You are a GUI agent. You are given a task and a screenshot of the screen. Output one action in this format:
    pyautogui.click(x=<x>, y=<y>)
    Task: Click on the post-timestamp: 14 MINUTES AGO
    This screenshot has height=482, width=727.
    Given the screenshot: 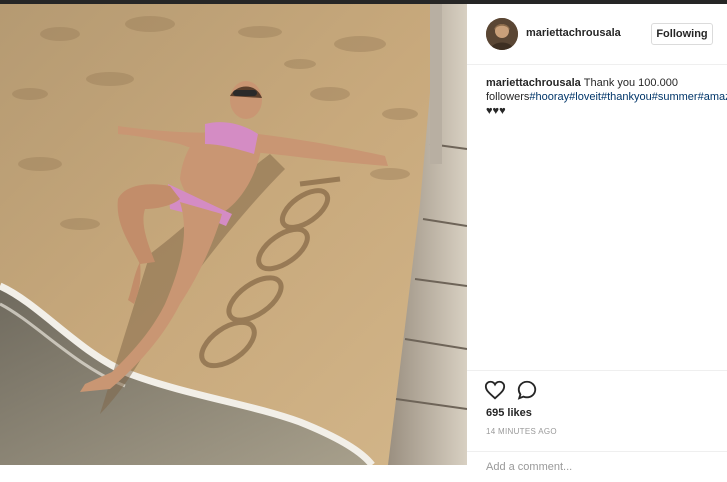 What is the action you would take?
    pyautogui.click(x=521, y=431)
    